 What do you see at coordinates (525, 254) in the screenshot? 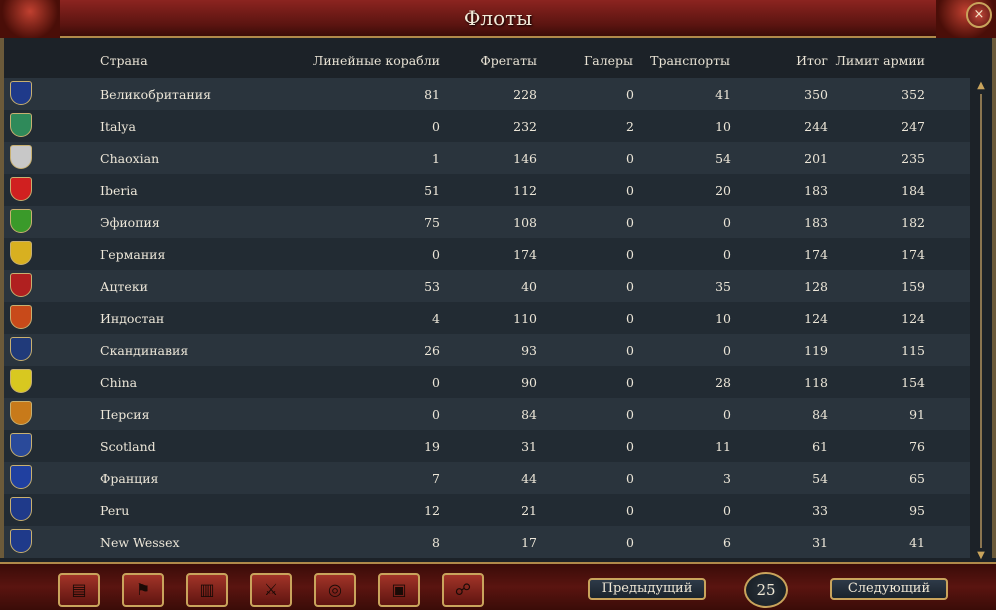
I see `cell-frigates: 174` at bounding box center [525, 254].